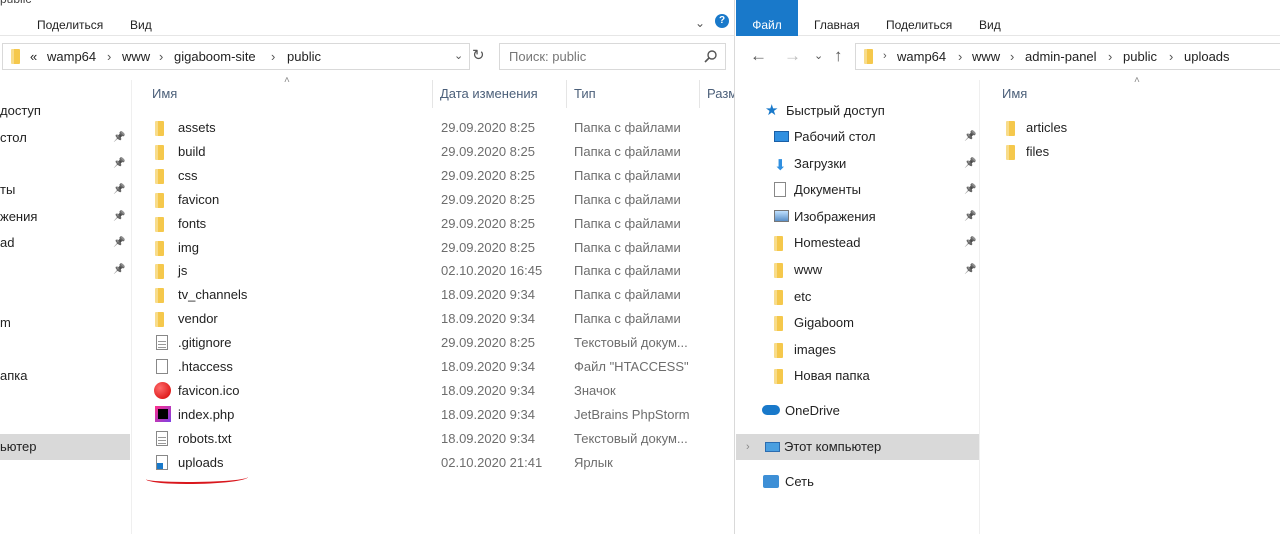  Describe the element at coordinates (792, 56) in the screenshot. I see `forward-arrow-icon: →` at that location.